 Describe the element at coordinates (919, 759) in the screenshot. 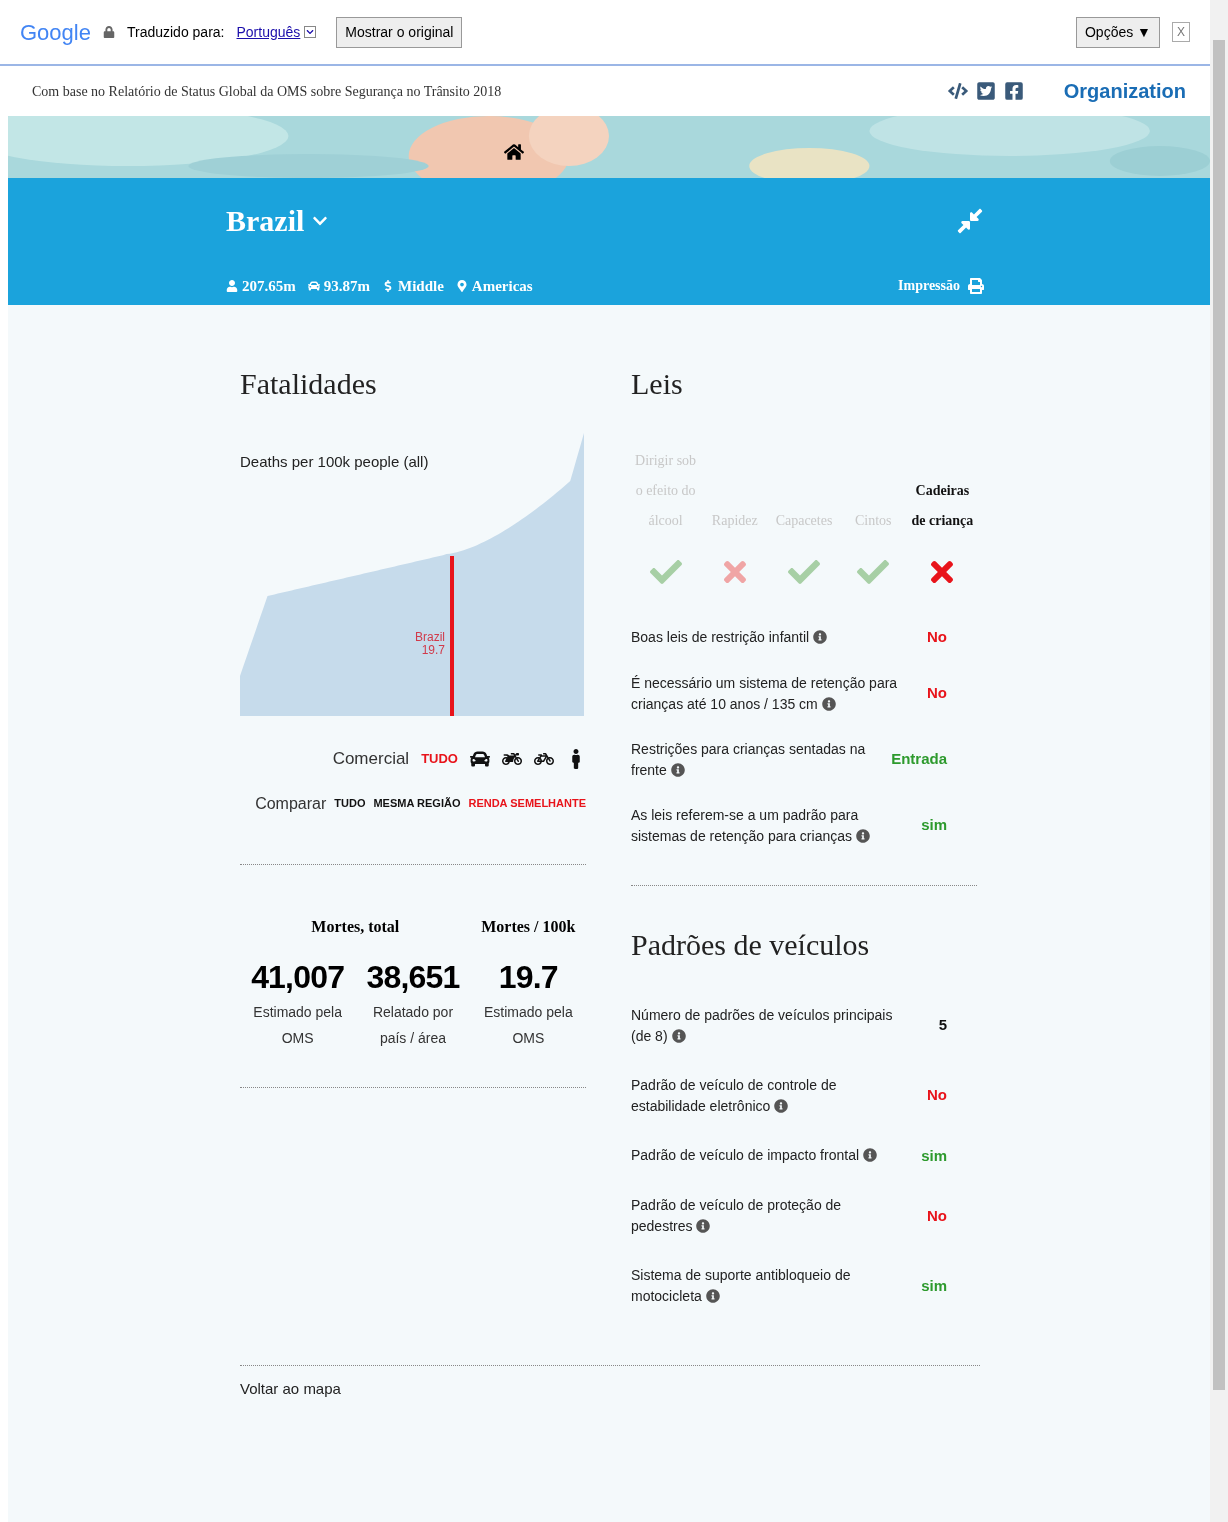

I see `law-value: Entrada` at that location.